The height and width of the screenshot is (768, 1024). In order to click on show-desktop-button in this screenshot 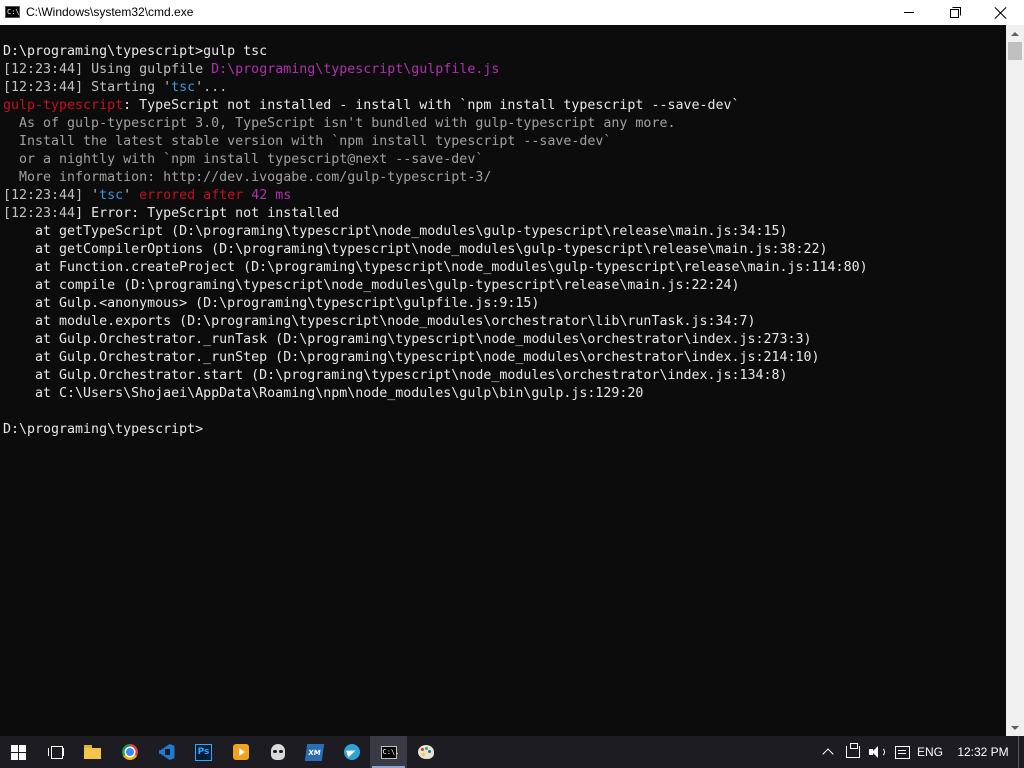, I will do `click(1021, 752)`.